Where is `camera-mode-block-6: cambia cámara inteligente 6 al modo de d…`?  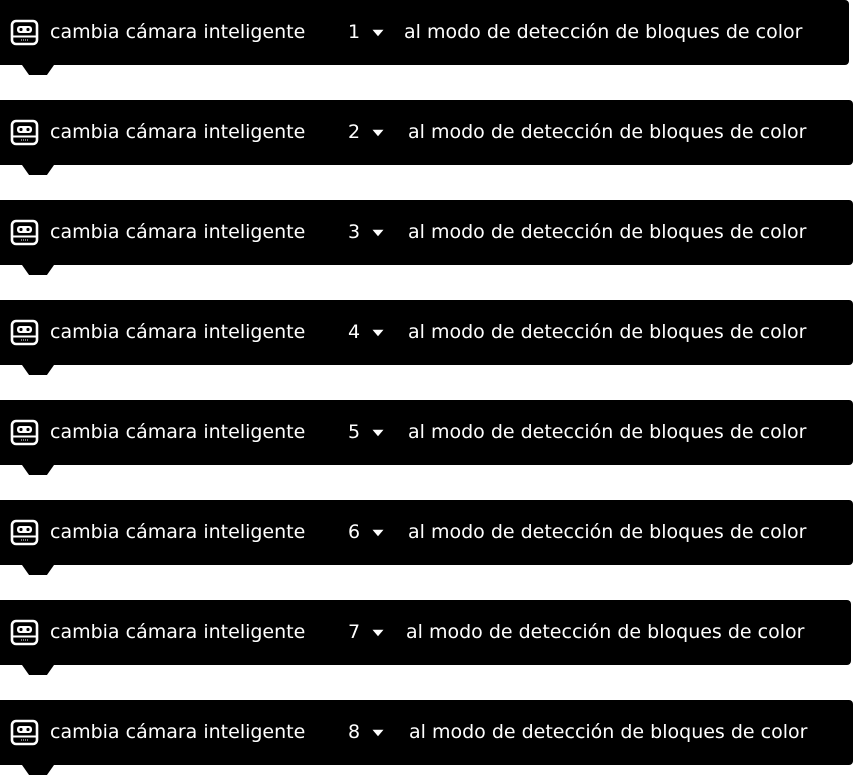 camera-mode-block-6: cambia cámara inteligente 6 al modo de d… is located at coordinates (426, 532).